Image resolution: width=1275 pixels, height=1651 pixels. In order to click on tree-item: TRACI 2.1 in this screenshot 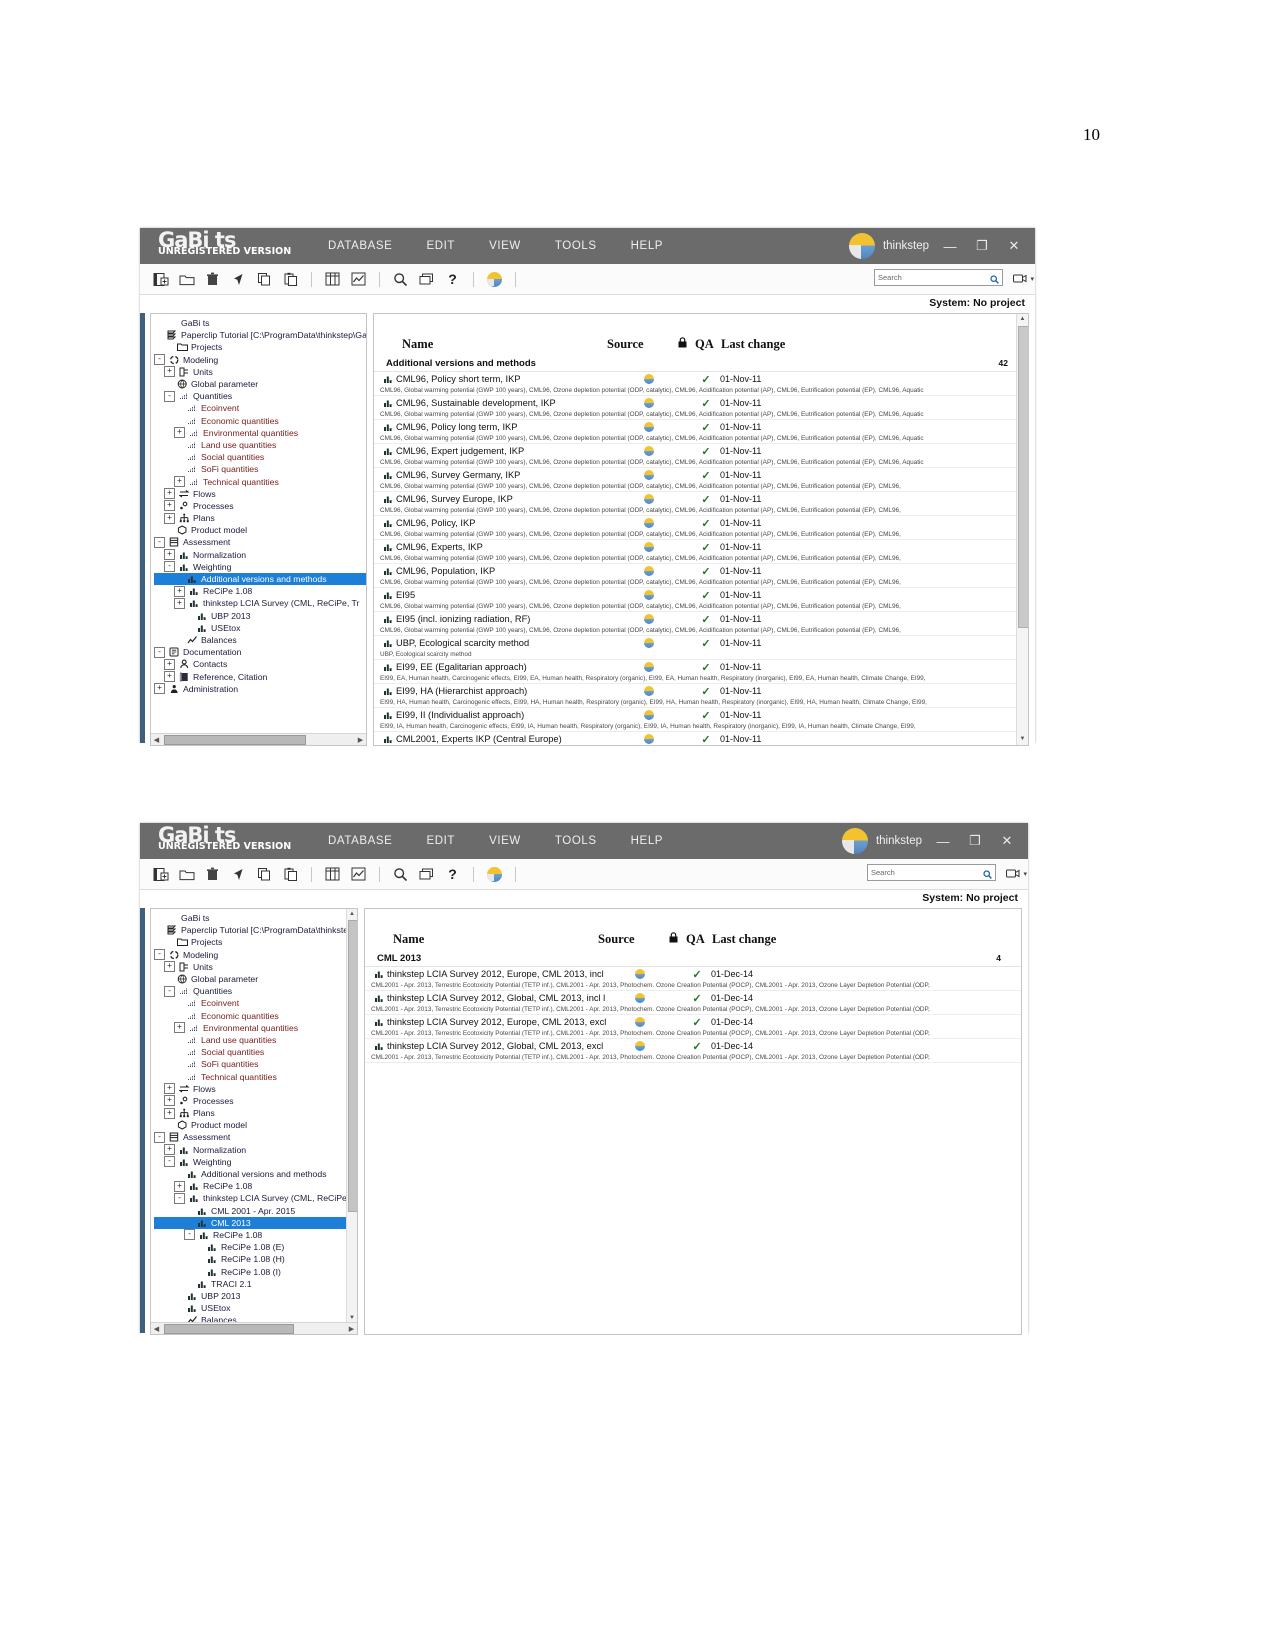, I will do `click(255, 1284)`.